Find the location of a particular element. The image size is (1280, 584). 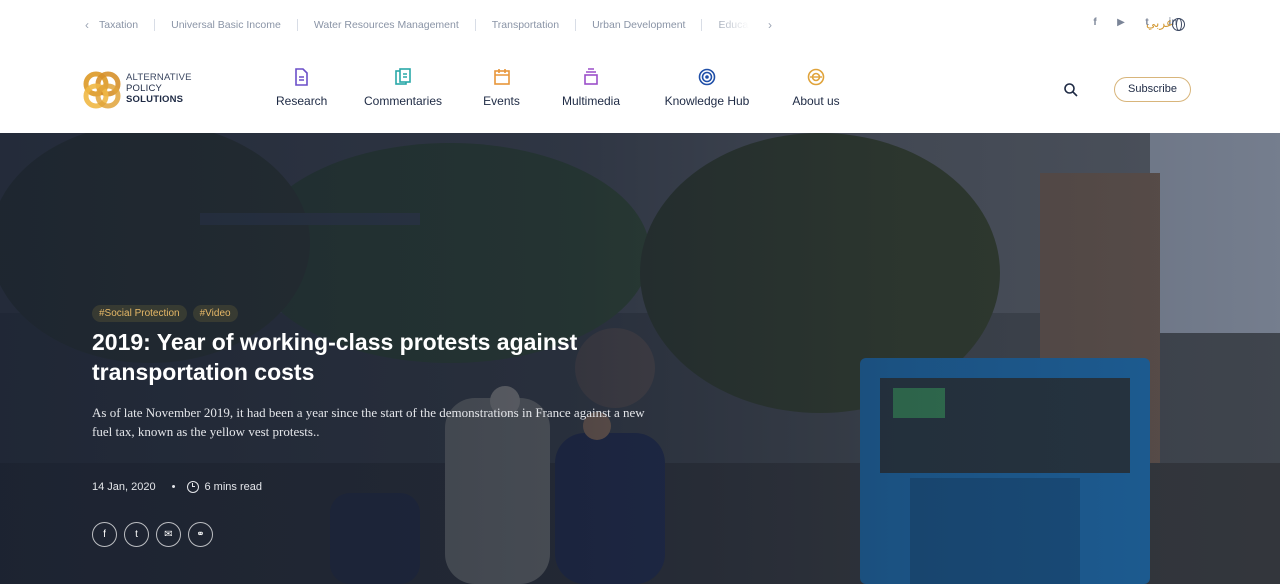

menu-about-us: About us is located at coordinates (816, 89).